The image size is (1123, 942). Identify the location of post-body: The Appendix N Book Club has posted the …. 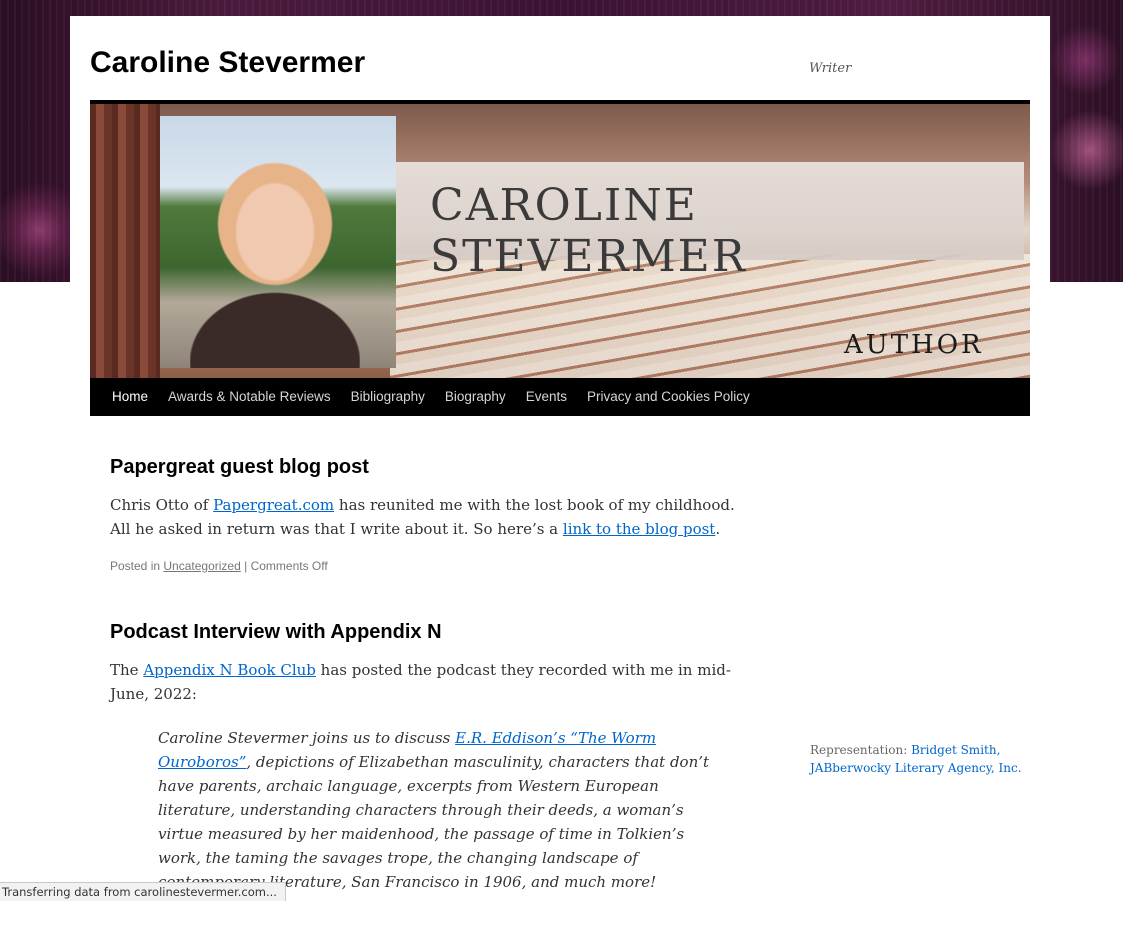
(430, 682).